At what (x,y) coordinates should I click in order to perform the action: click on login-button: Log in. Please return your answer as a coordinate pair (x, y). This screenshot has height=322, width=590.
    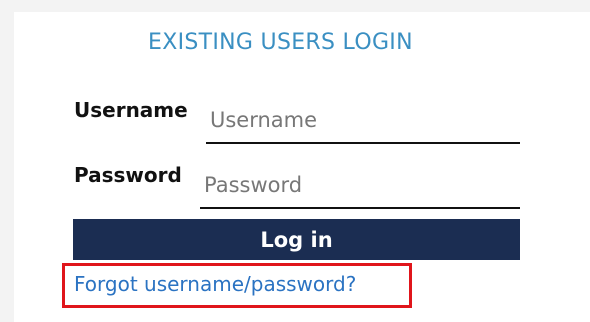
    Looking at the image, I should click on (296, 239).